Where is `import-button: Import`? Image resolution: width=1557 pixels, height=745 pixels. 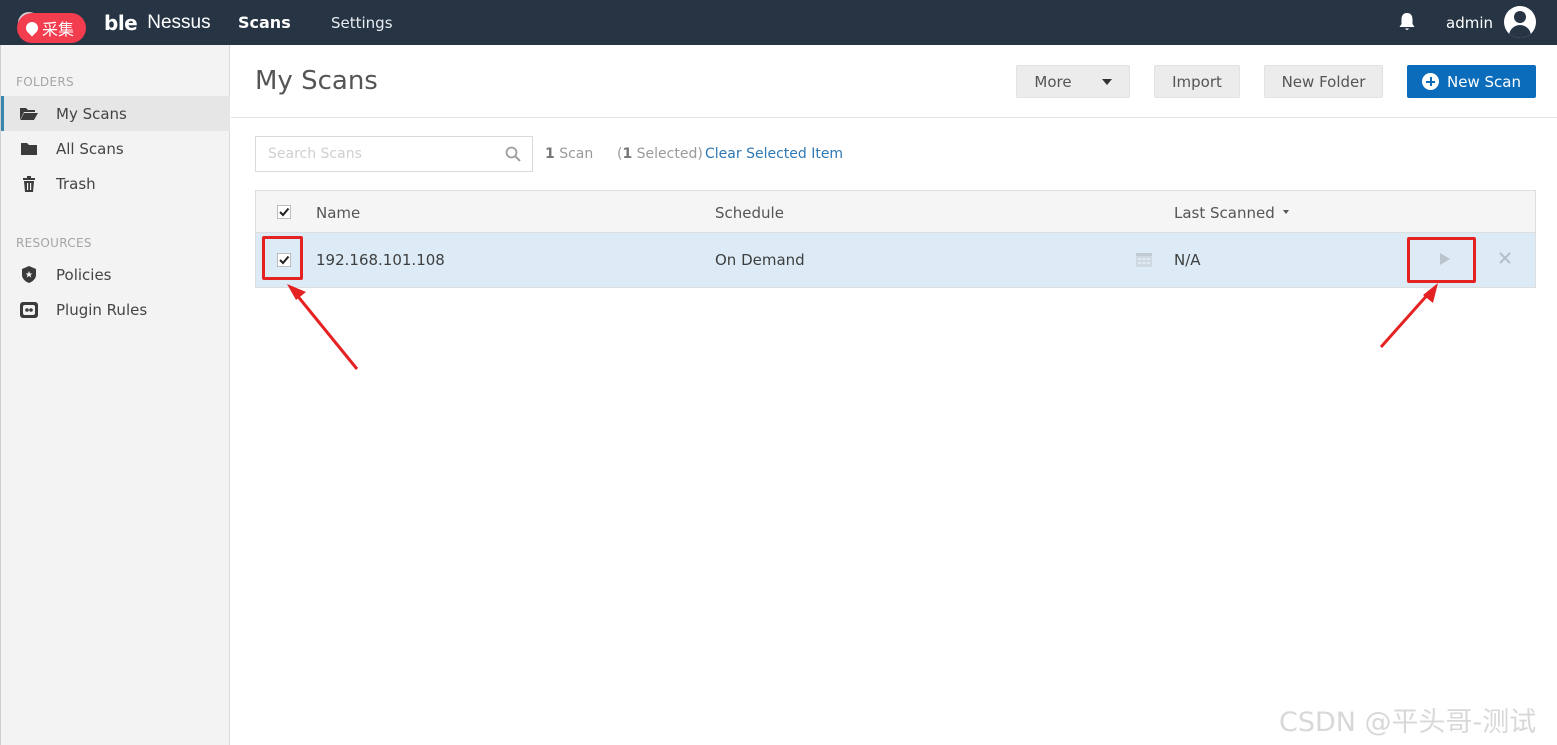
import-button: Import is located at coordinates (1197, 81).